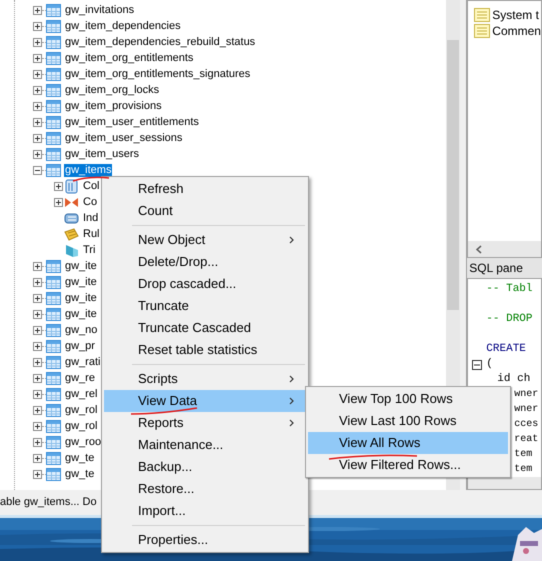 This screenshot has width=542, height=561. What do you see at coordinates (89, 250) in the screenshot?
I see `tree-item: Tri` at bounding box center [89, 250].